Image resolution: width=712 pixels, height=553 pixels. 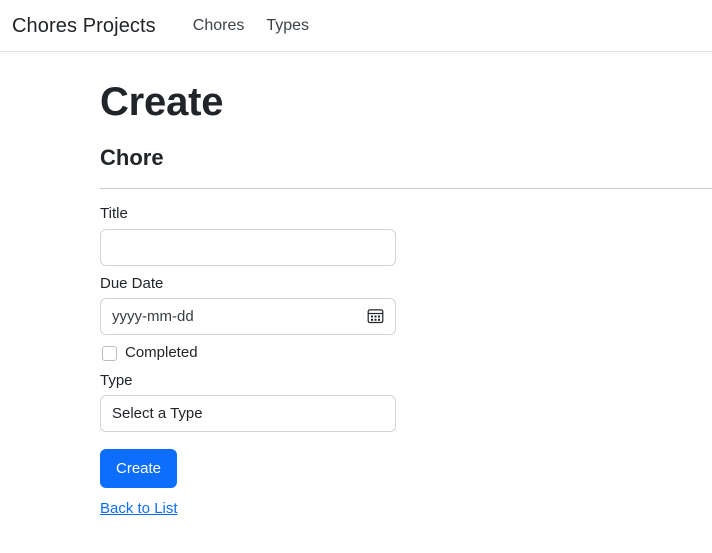 I want to click on create-button: Create, so click(x=139, y=469).